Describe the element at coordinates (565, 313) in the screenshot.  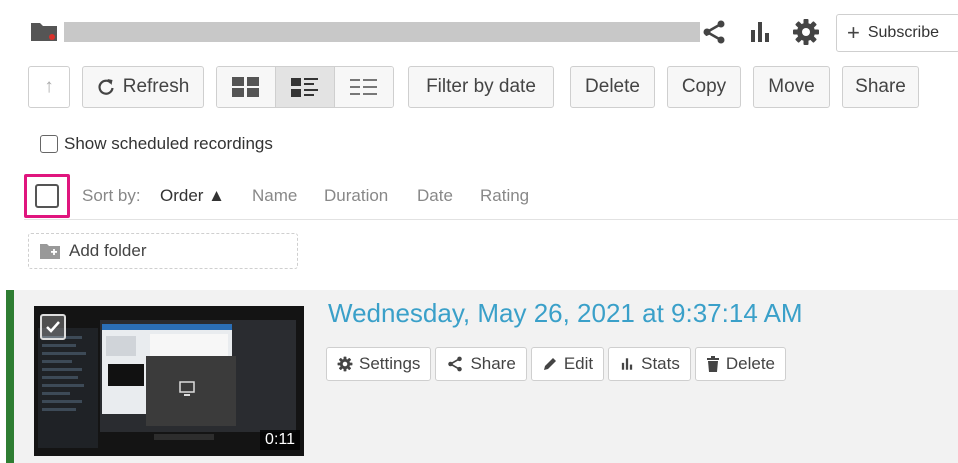
I see `recording-title-link: Wednesday, May 26, 2021 at 9:37:14 AM` at that location.